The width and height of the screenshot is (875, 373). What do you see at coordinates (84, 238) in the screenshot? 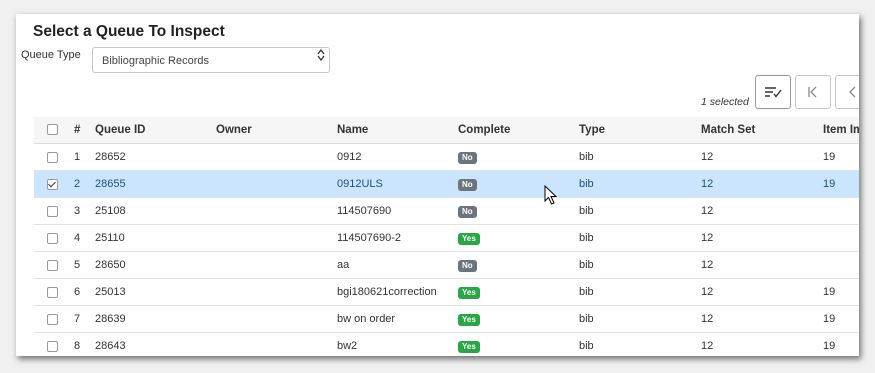
I see `cell-num: 4` at bounding box center [84, 238].